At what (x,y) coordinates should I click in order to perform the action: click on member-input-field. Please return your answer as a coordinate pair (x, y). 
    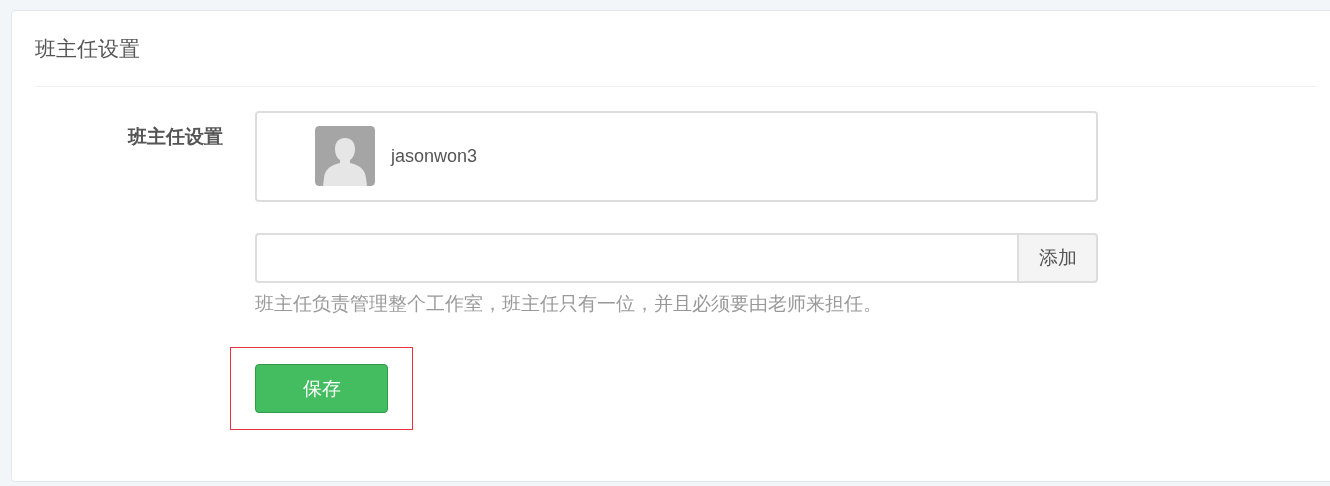
    Looking at the image, I should click on (636, 258).